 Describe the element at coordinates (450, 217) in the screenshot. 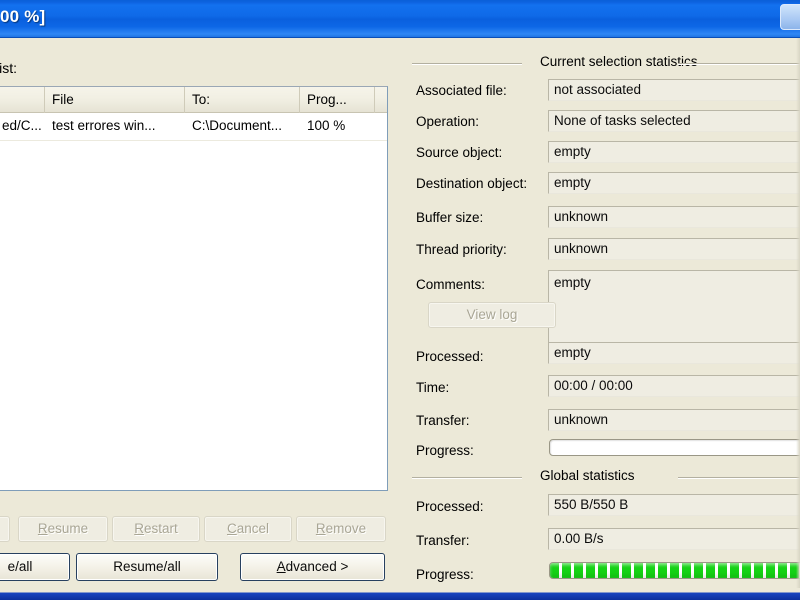

I see `buffer-size-label: Buffer size:` at that location.